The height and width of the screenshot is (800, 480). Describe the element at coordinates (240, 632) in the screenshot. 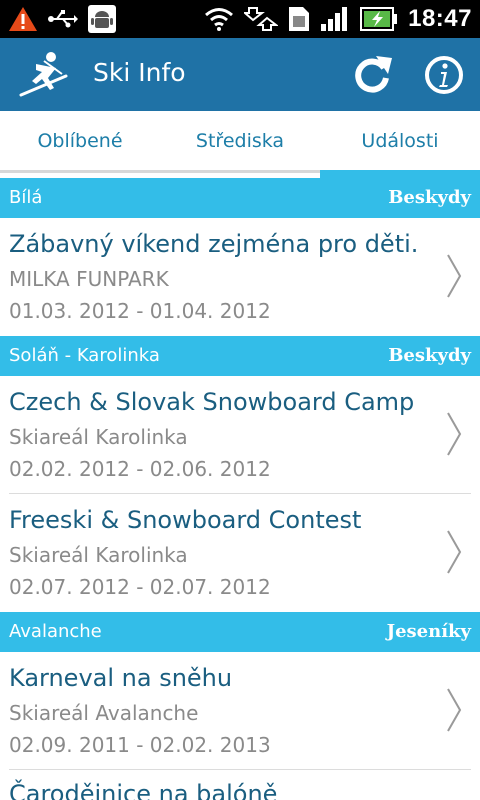

I see `section-header: Avalanche Jeseníky` at that location.